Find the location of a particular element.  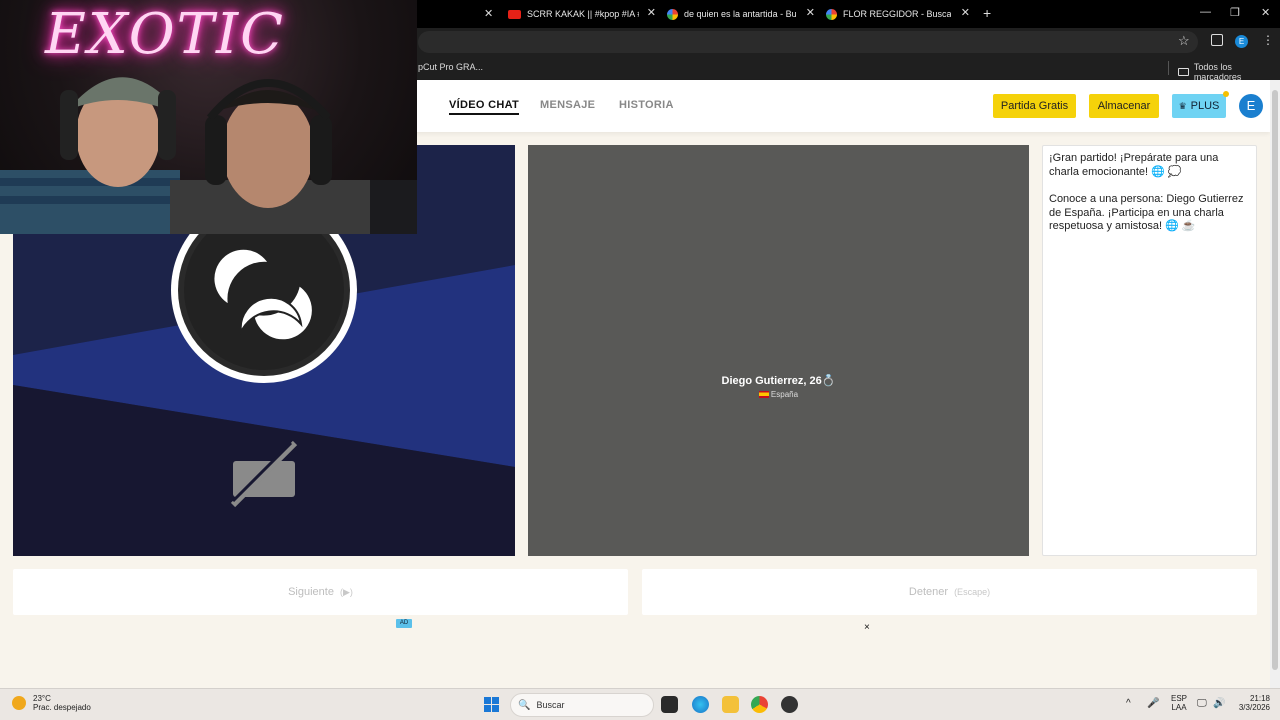

restore-icon: ❐ is located at coordinates (1235, 12).